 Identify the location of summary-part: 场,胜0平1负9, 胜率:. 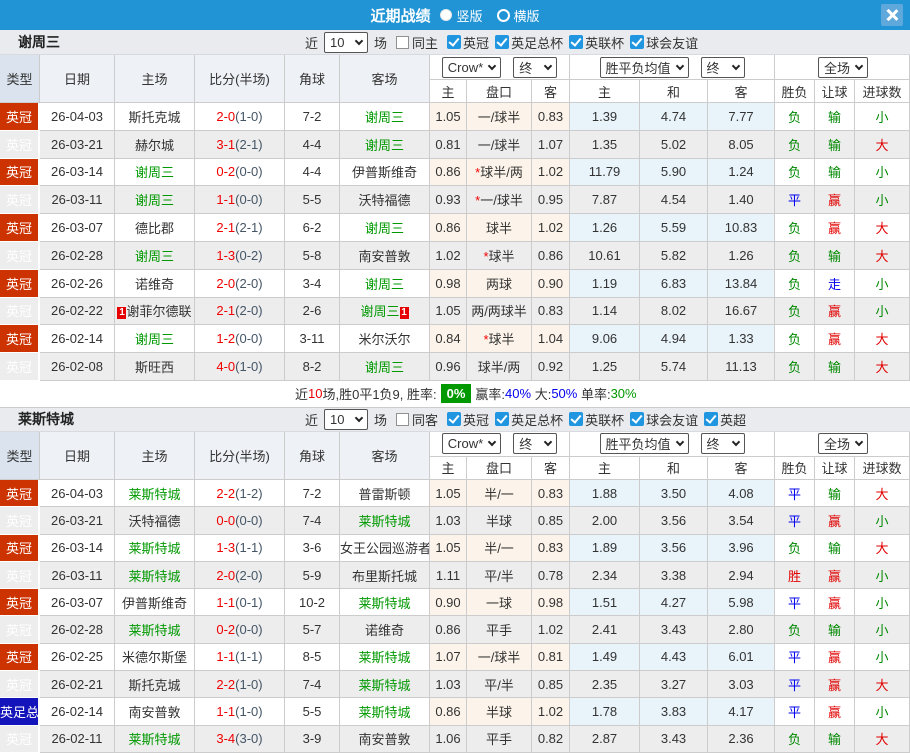
(379, 395).